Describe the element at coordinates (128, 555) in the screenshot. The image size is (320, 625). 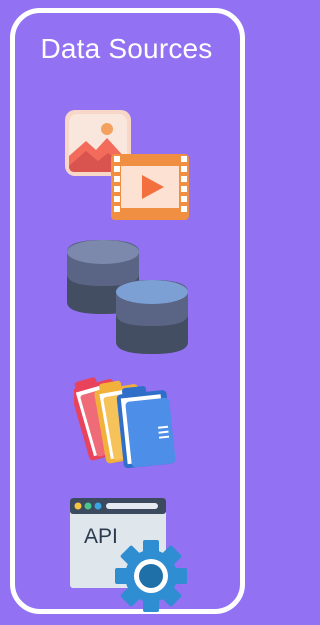
I see `api-settings-icon: API` at that location.